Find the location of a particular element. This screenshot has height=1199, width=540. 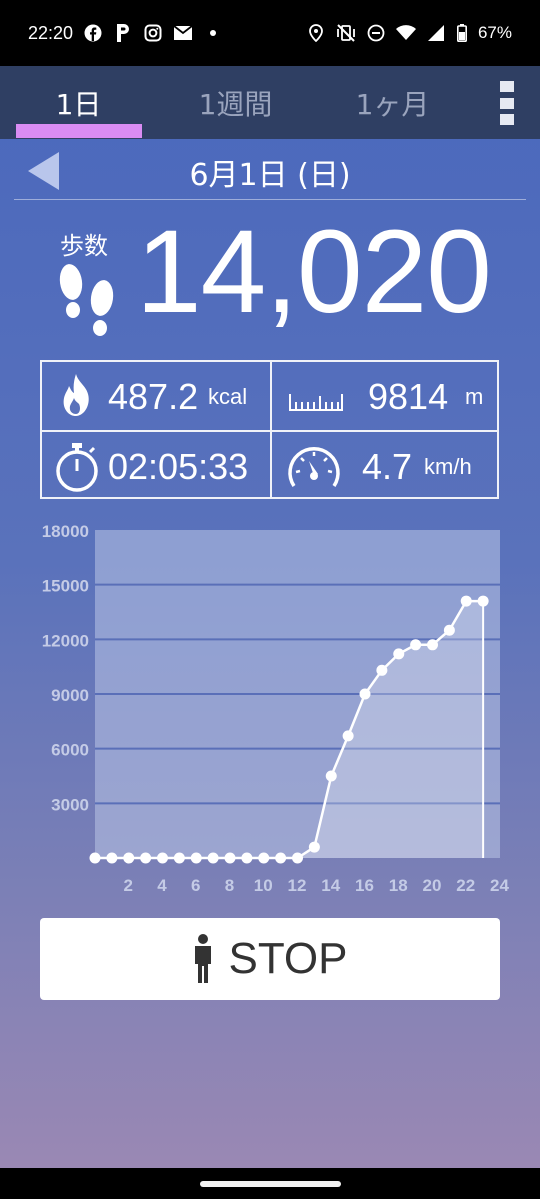

distance-value: 9814 is located at coordinates (408, 396).